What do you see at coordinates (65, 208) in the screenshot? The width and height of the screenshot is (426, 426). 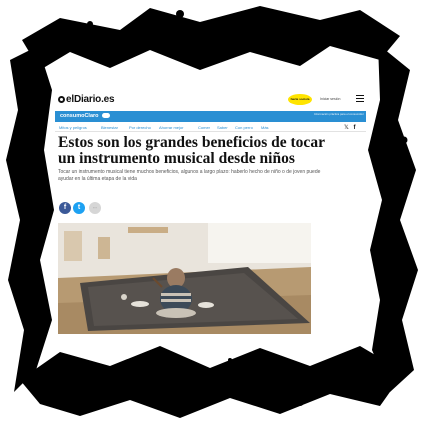 I see `share-facebook-button: f` at bounding box center [65, 208].